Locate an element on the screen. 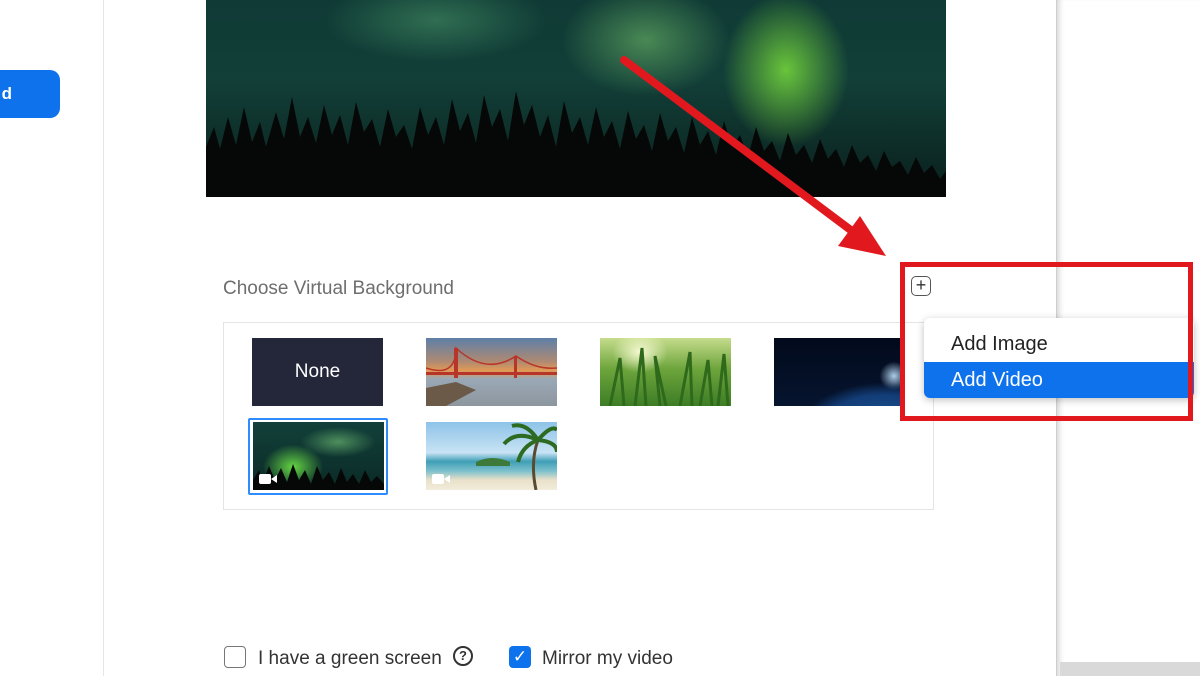 The width and height of the screenshot is (1200, 676). video-camera-icon is located at coordinates (441, 479).